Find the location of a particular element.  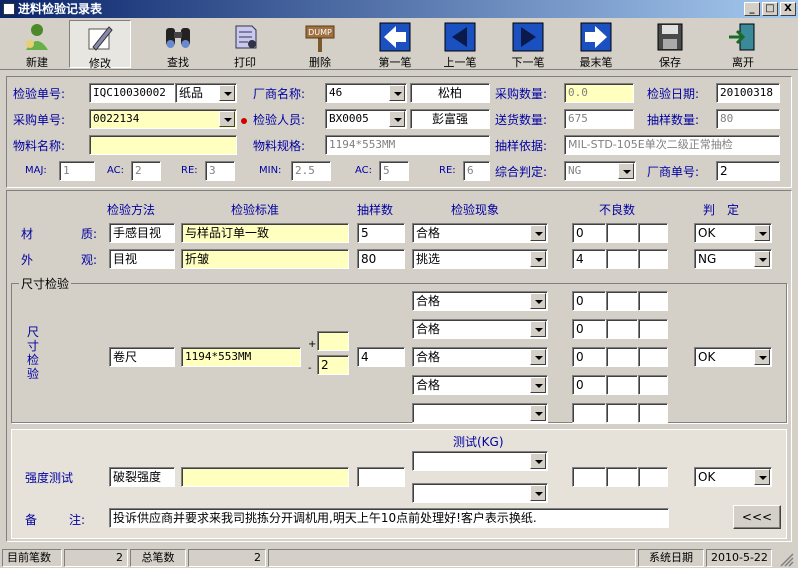

inspector-code-select: BX0005 is located at coordinates (366, 119).